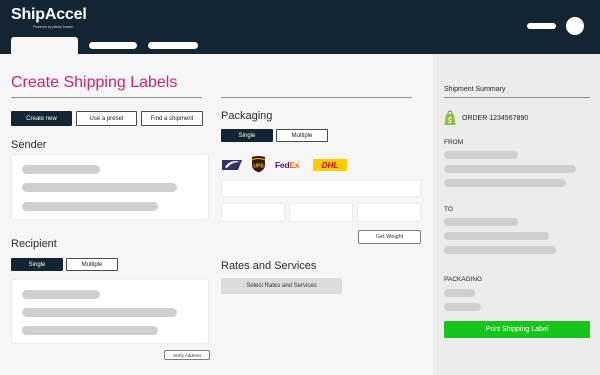 The width and height of the screenshot is (600, 375). What do you see at coordinates (34, 244) in the screenshot?
I see `recipient-title: Recipient` at bounding box center [34, 244].